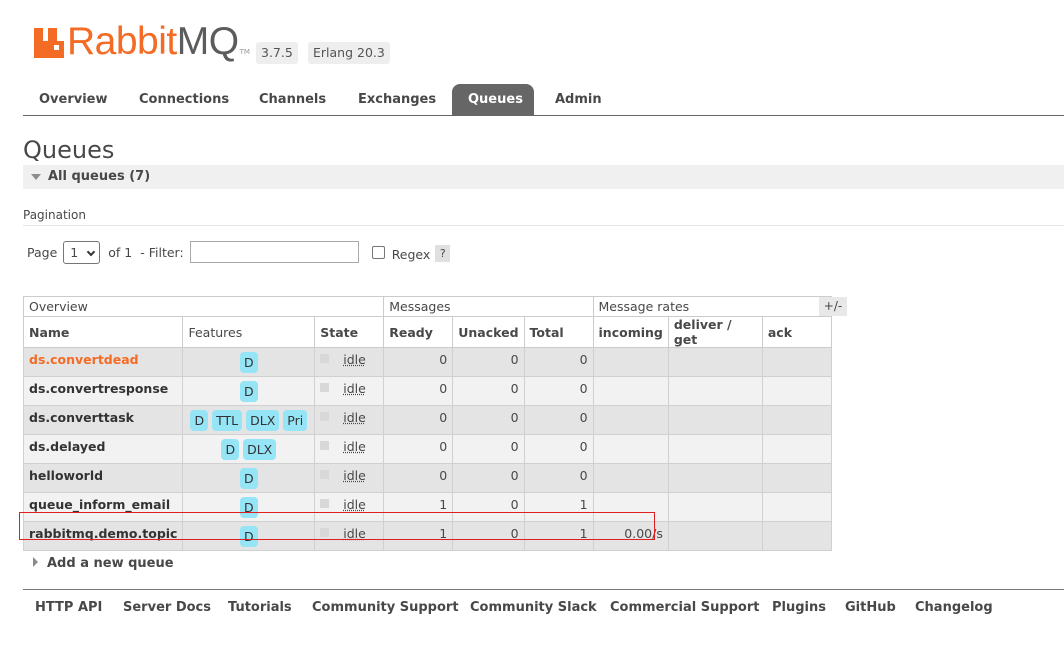 This screenshot has width=1064, height=656. Describe the element at coordinates (120, 252) in the screenshot. I see `page-count: of 1` at that location.